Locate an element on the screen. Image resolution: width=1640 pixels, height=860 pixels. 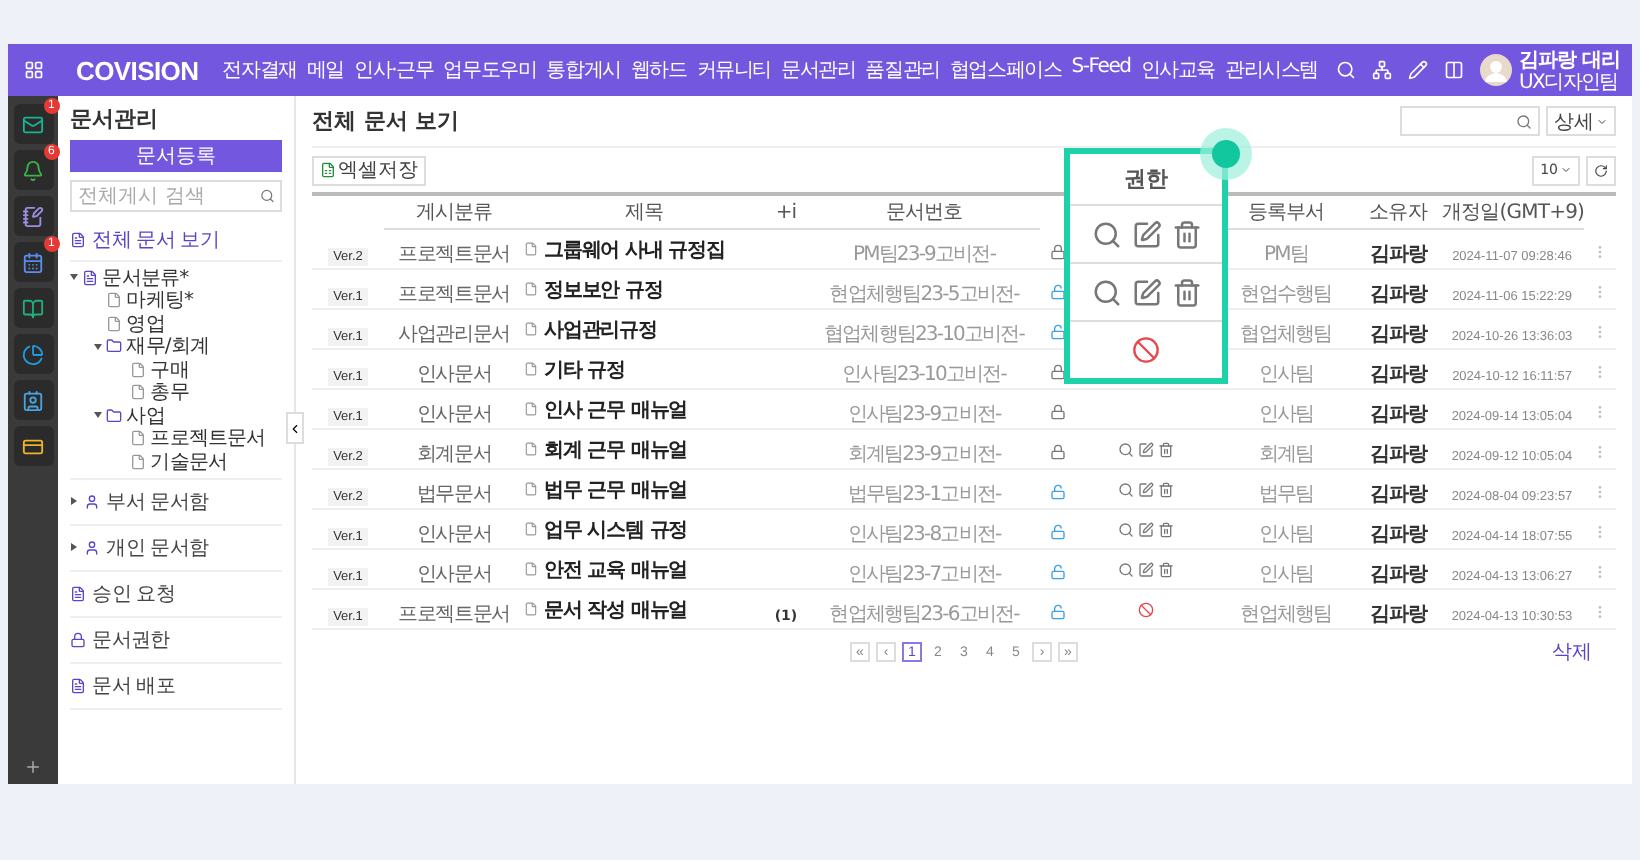
nav-item: 인사·근무 is located at coordinates (393, 70).